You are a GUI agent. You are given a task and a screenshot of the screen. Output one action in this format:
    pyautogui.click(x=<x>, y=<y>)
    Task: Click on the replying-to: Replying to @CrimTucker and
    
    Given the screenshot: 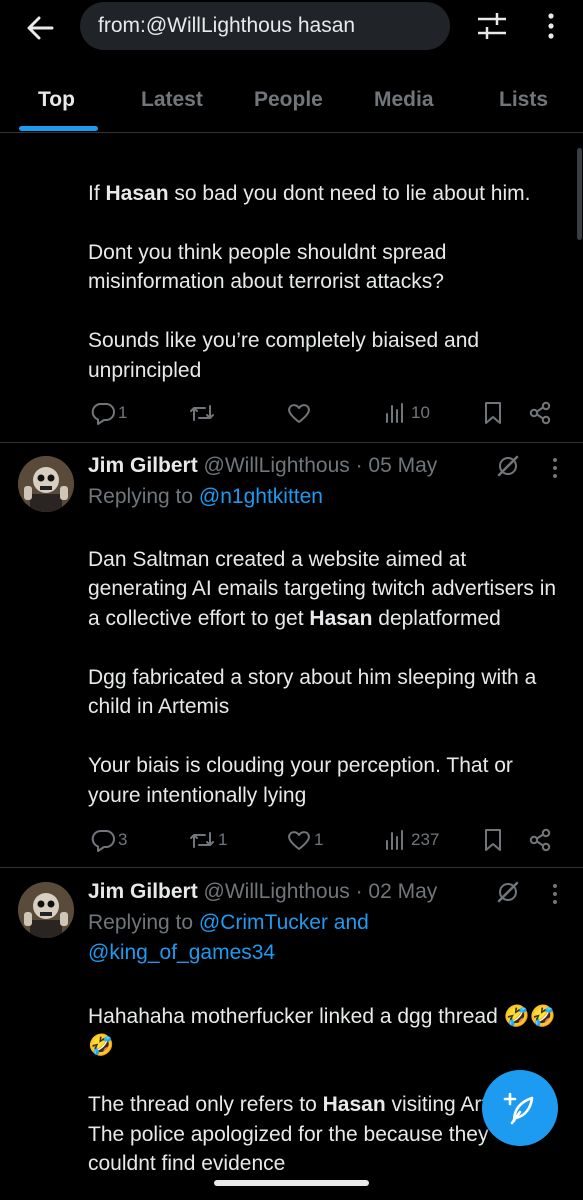 What is the action you would take?
    pyautogui.click(x=228, y=922)
    